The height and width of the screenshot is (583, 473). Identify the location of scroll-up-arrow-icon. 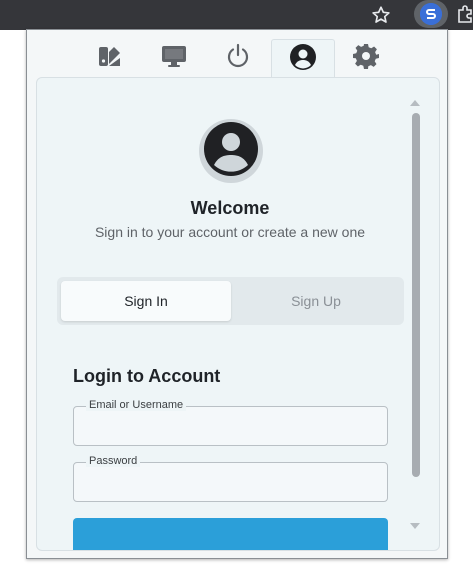
(415, 103).